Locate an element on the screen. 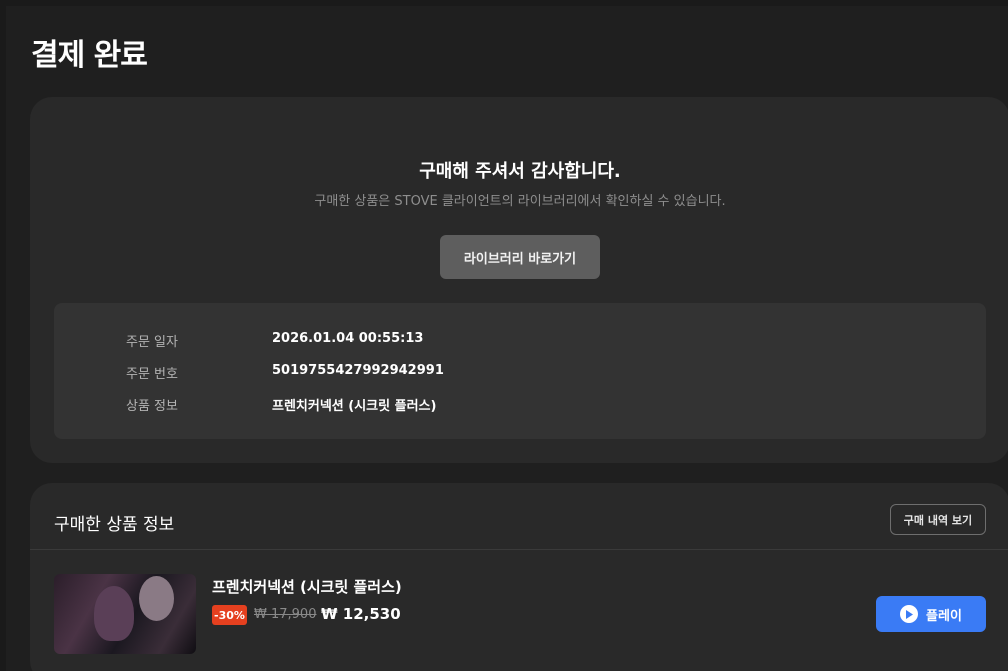  order-number-row: 주문 번호 5019755427992942991 is located at coordinates (520, 373).